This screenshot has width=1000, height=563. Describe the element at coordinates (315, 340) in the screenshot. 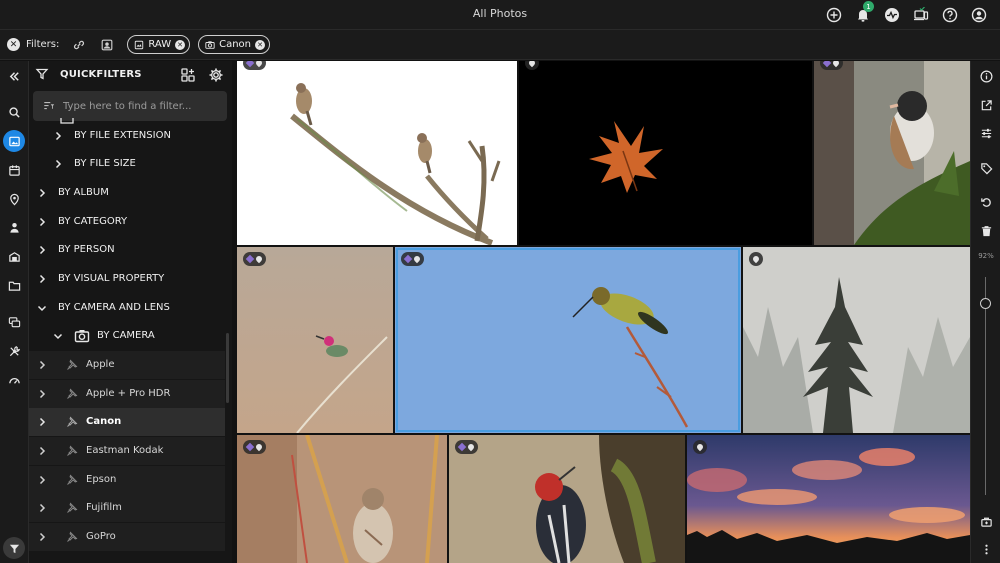

I see `photo-thumbnail-annas-hummingbird` at that location.